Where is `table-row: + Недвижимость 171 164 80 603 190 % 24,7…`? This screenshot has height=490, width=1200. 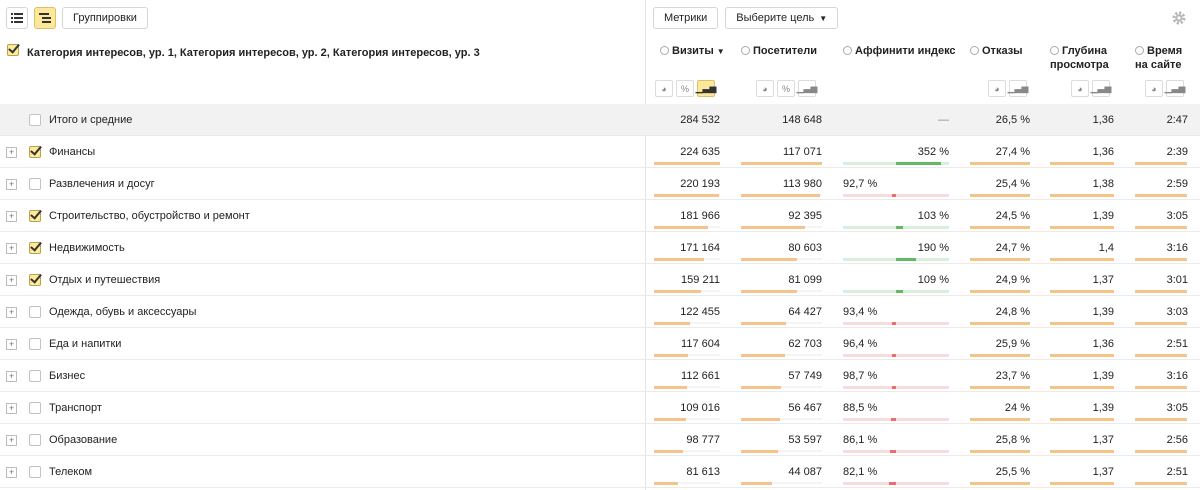
table-row: + Недвижимость 171 164 80 603 190 % 24,7… is located at coordinates (600, 248).